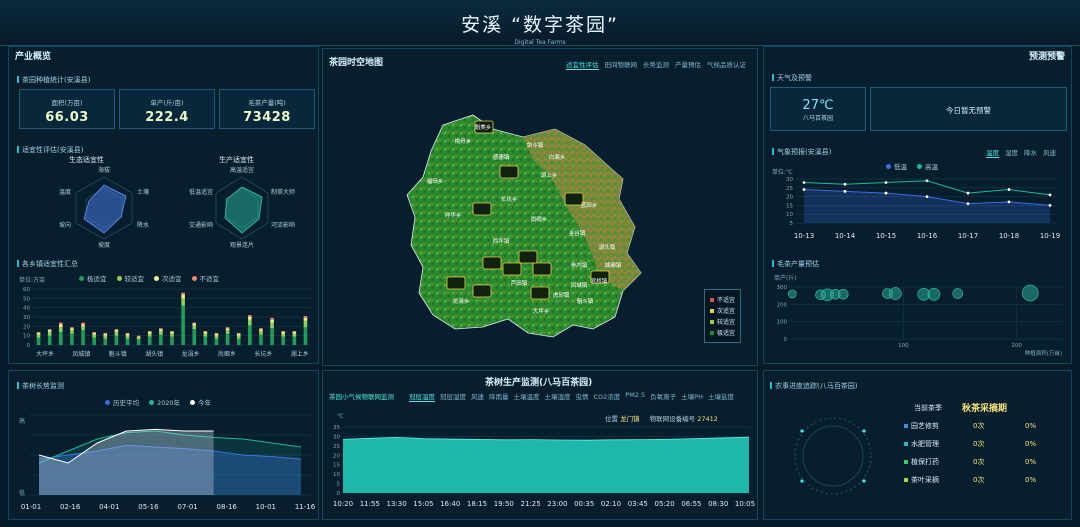 Image resolution: width=1080 pixels, height=527 pixels. What do you see at coordinates (928, 408) in the screenshot?
I see `season-label: 当前茶季` at bounding box center [928, 408].